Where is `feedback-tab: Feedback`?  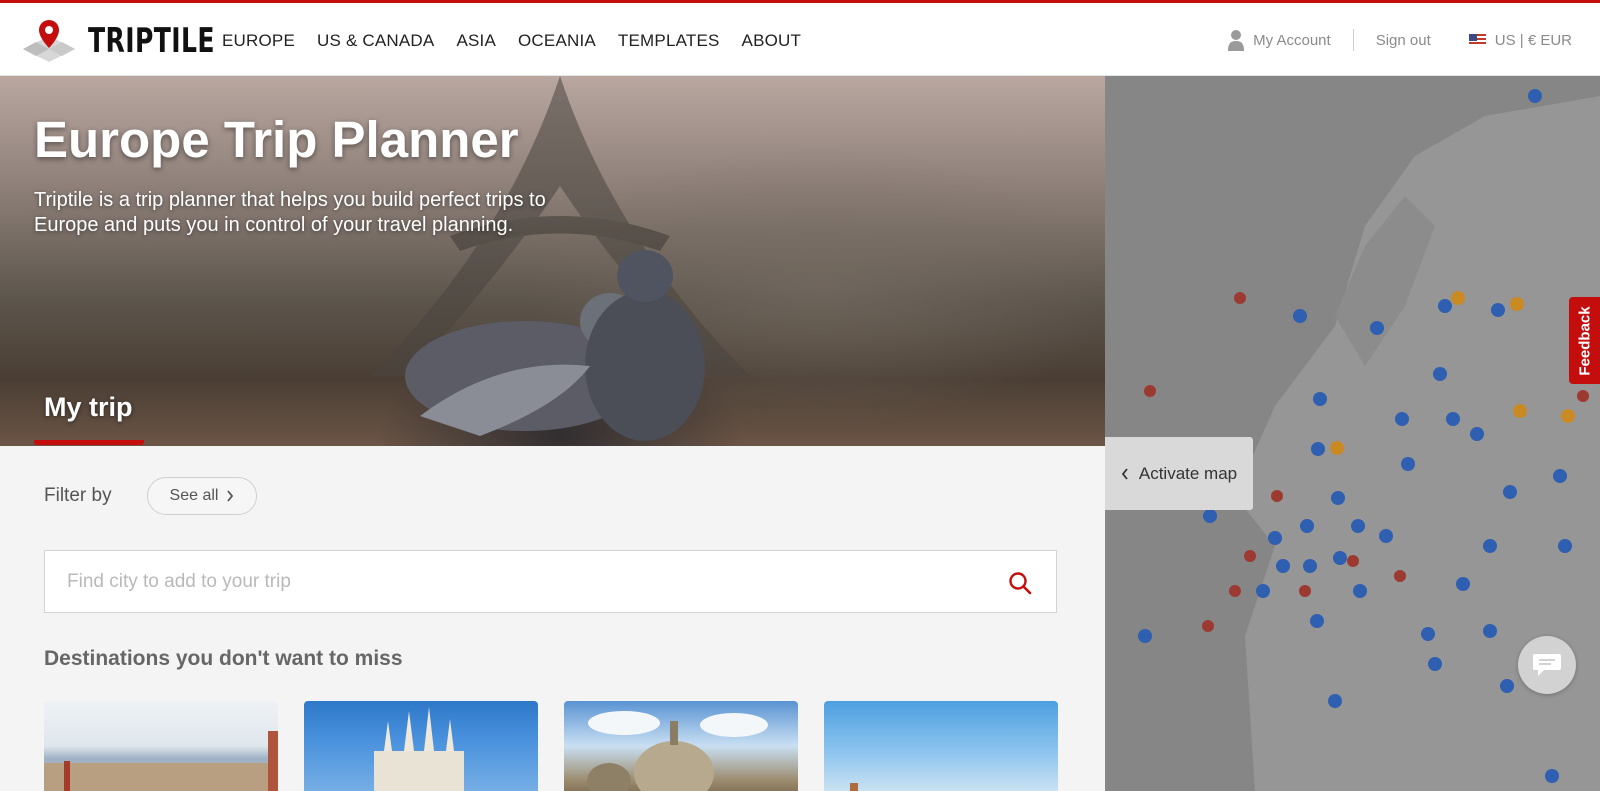
feedback-tab: Feedback is located at coordinates (1584, 340).